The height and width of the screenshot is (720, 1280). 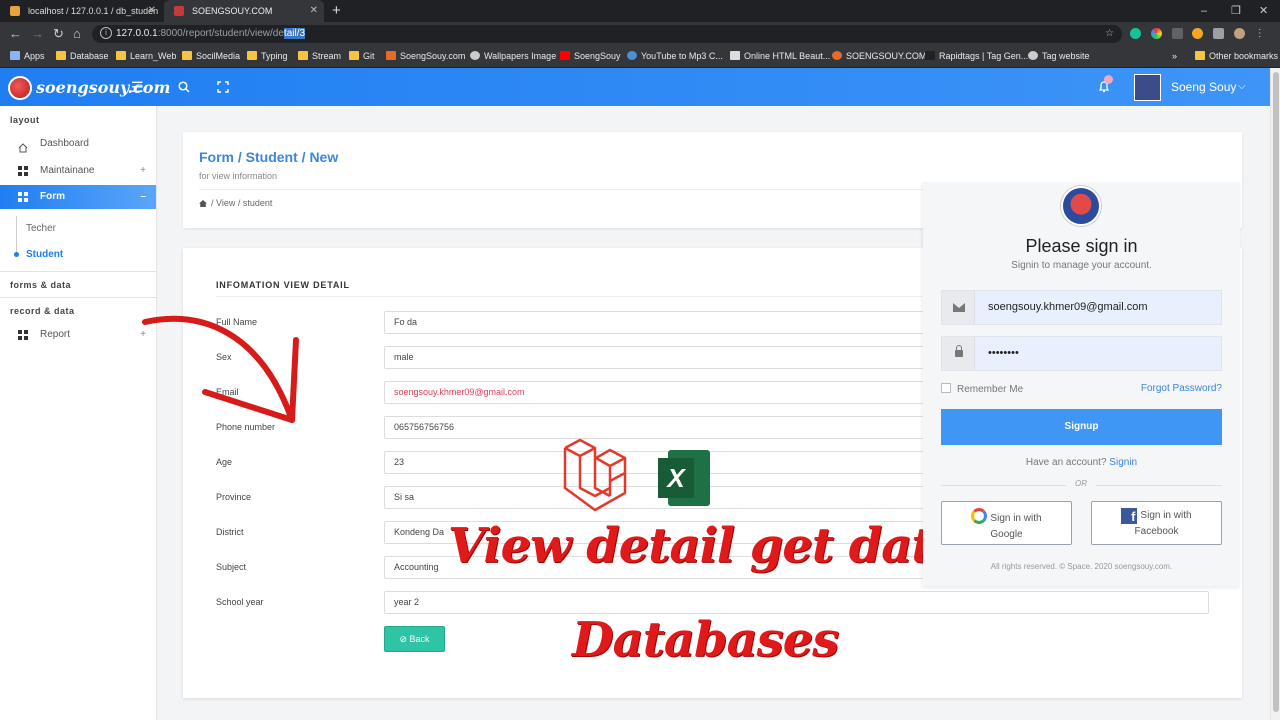 I want to click on grammarly-icon, so click(x=1135, y=33).